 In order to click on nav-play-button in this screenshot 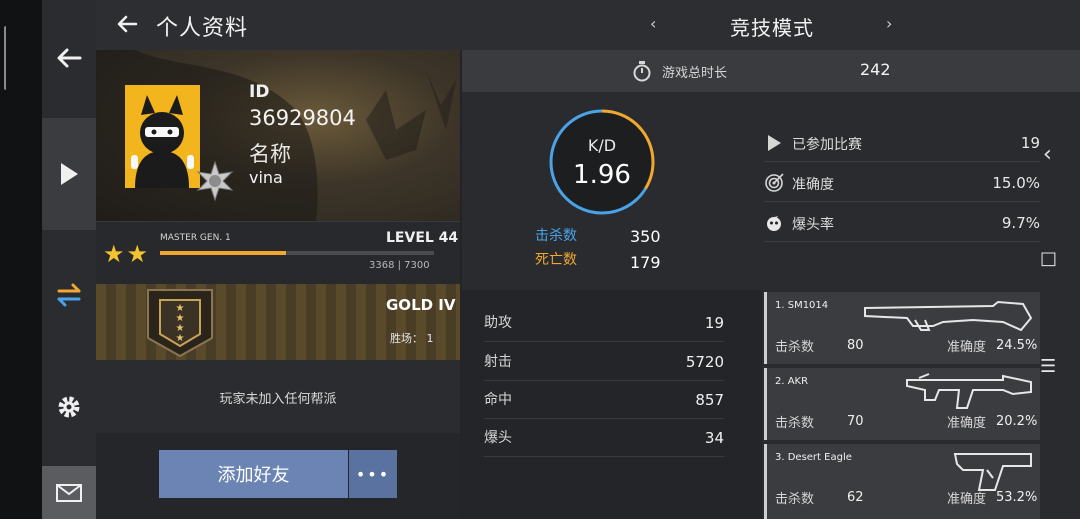, I will do `click(69, 174)`.